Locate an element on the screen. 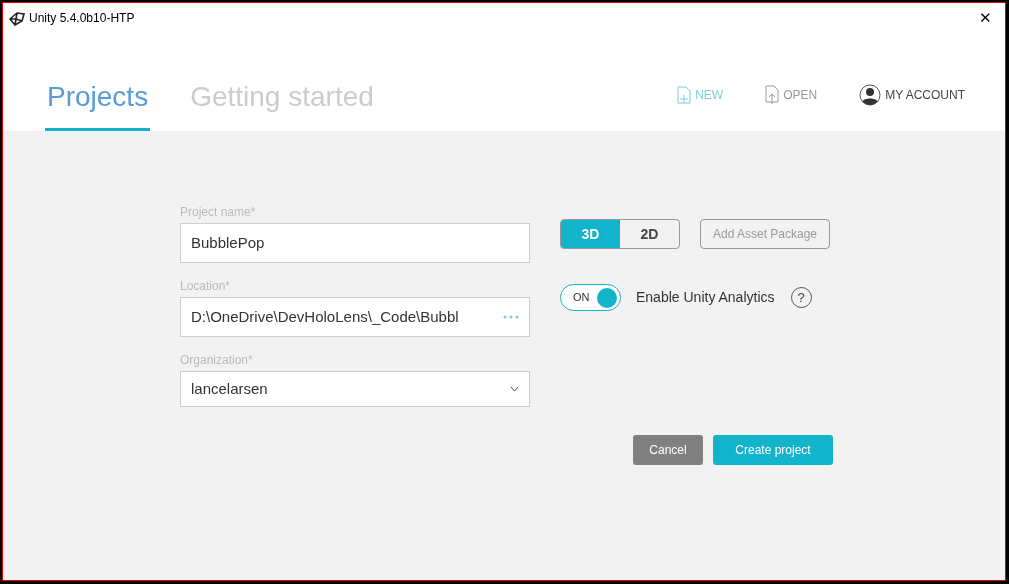 This screenshot has width=1009, height=584. dropdown-field: lancelarsen is located at coordinates (355, 389).